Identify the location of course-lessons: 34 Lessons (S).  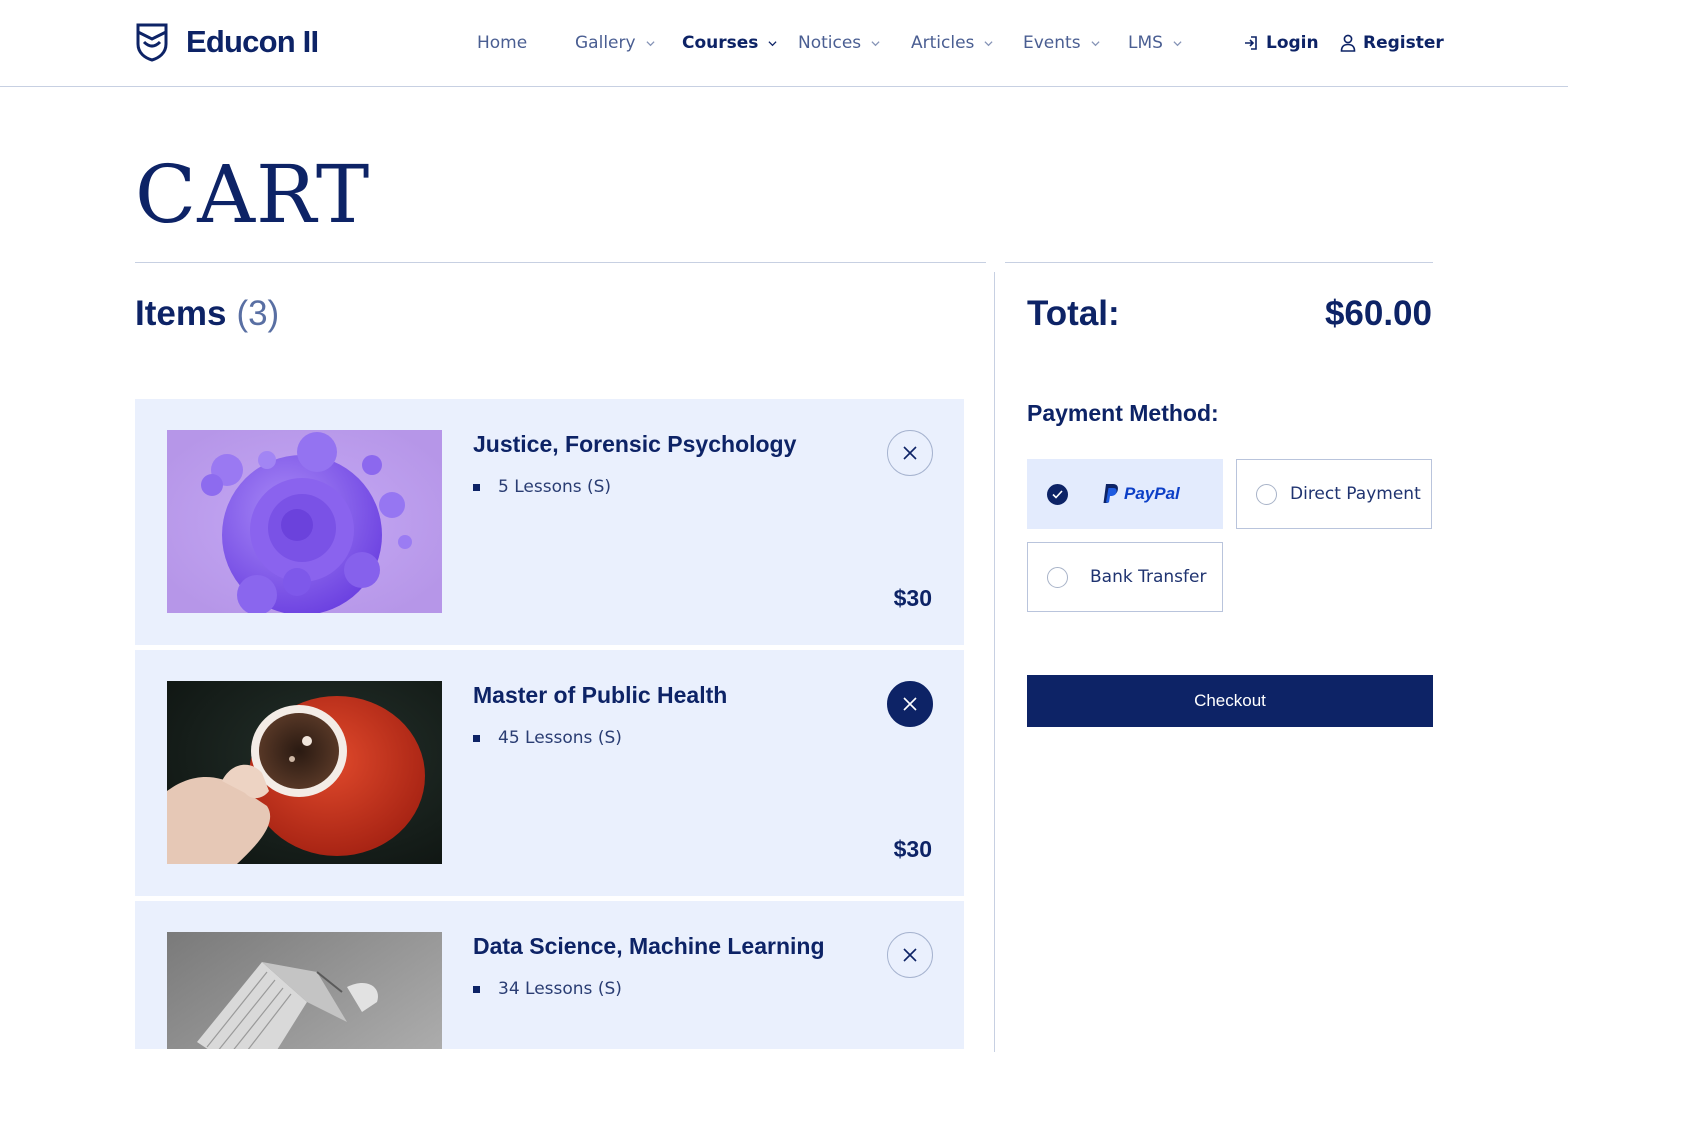
(547, 989).